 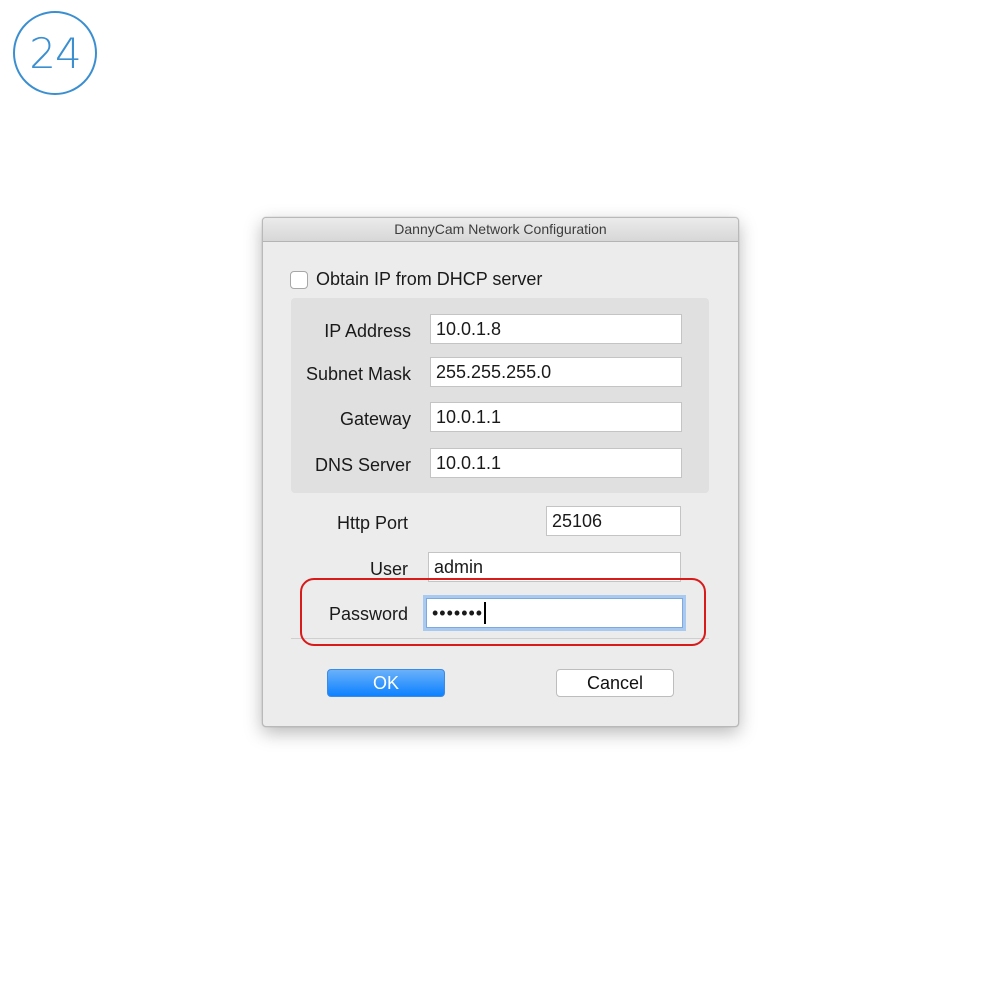 I want to click on subnet-mask-field: 255.255.255.0, so click(x=556, y=372).